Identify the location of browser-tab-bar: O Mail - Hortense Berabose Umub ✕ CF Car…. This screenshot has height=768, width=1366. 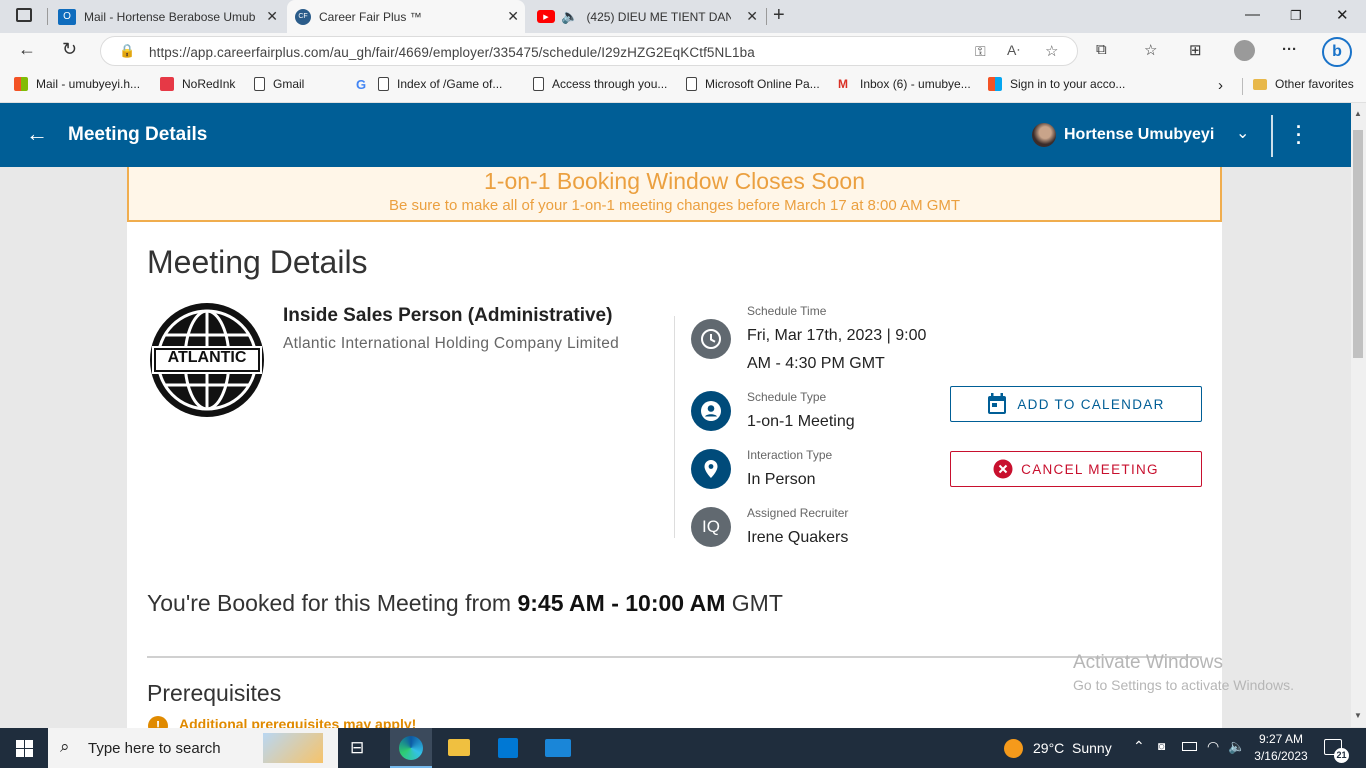
(683, 16).